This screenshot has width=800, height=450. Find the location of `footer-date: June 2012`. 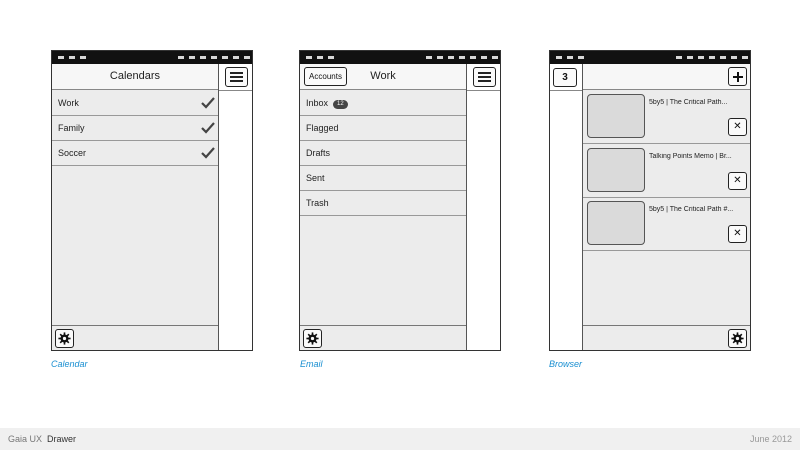

footer-date: June 2012 is located at coordinates (770, 439).